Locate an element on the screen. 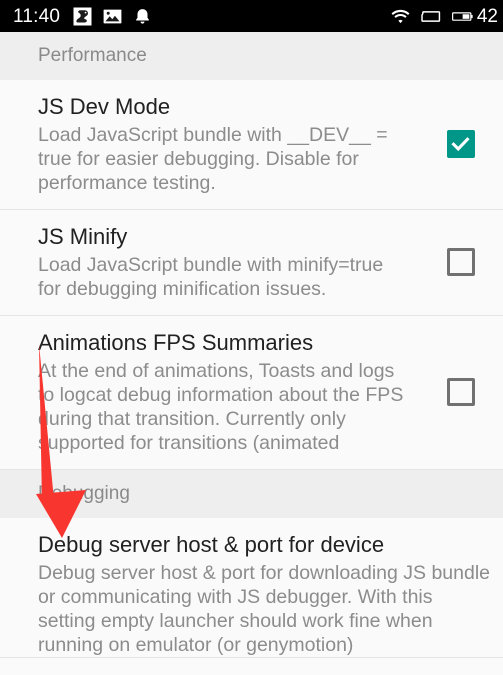  sim-card-icon is located at coordinates (431, 16).